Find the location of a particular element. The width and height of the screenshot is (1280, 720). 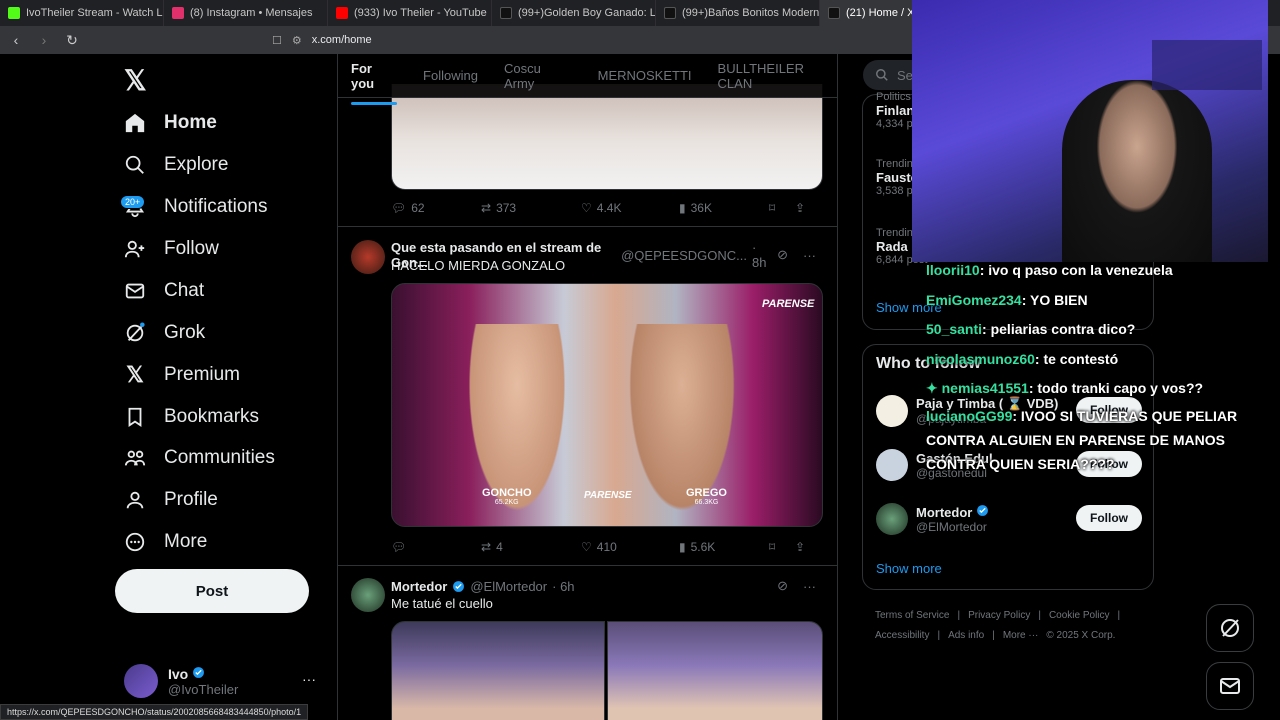

fighter-right-label: GREGO 66.3KG is located at coordinates (706, 496).